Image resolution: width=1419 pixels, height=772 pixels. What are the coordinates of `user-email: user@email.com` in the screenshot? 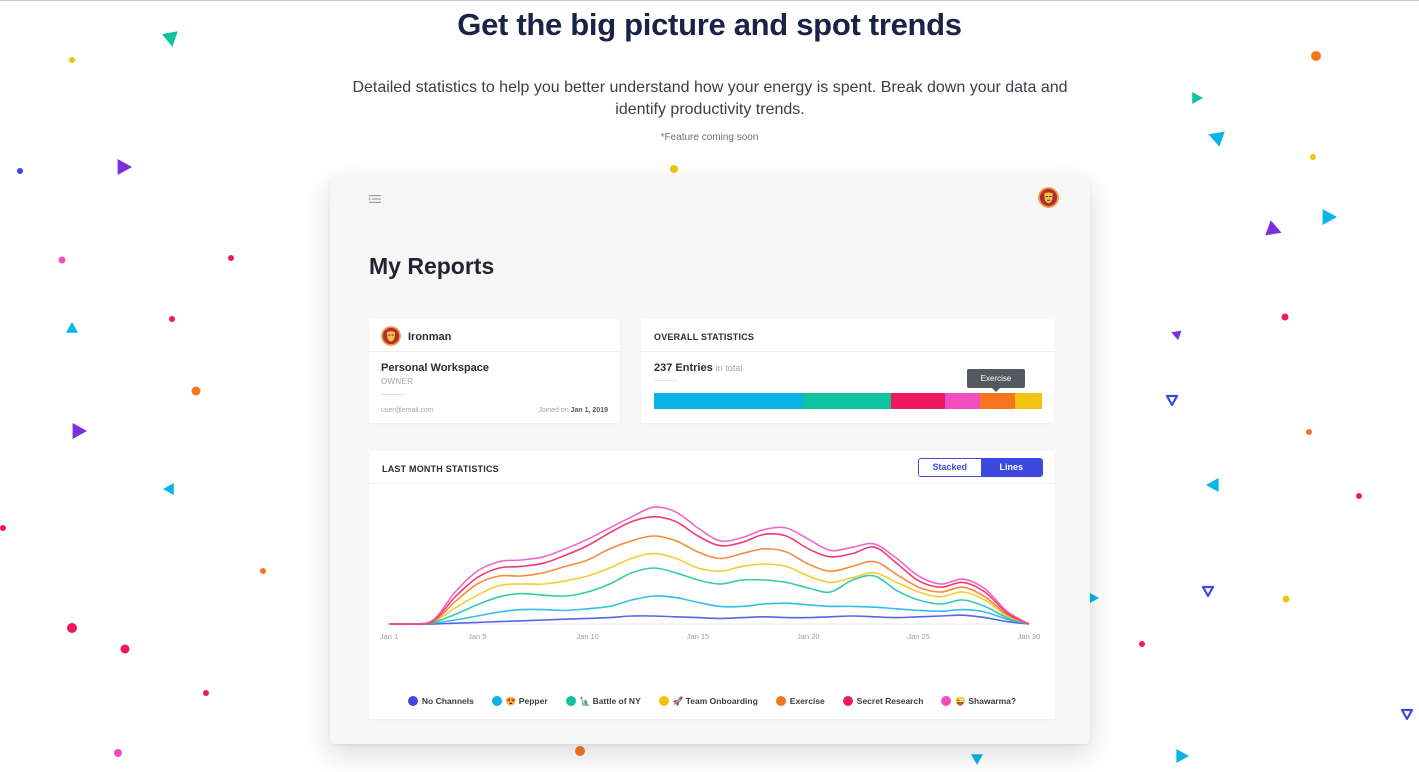 It's located at (407, 410).